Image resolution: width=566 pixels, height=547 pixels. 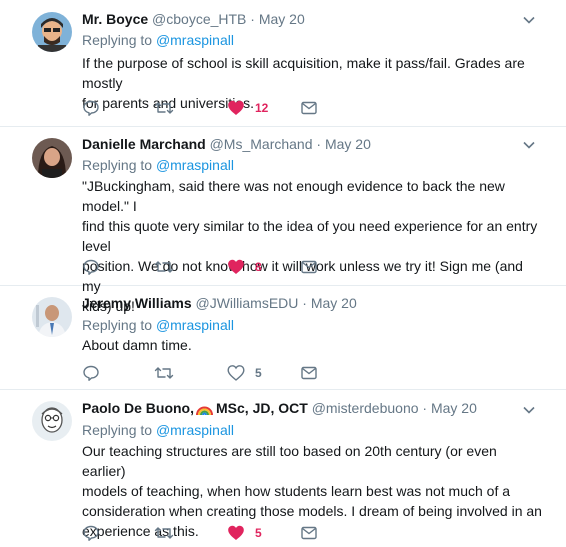 I want to click on rainbow-icon, so click(x=204, y=411).